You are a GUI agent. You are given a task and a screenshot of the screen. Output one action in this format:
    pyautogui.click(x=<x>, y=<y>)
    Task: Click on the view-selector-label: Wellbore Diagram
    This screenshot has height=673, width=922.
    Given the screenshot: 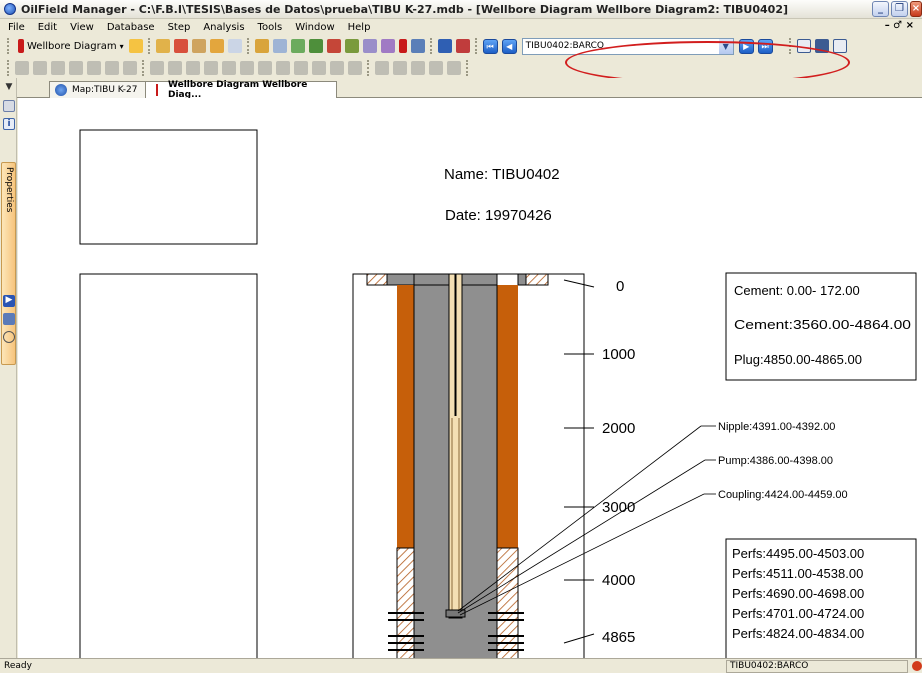 What is the action you would take?
    pyautogui.click(x=72, y=46)
    